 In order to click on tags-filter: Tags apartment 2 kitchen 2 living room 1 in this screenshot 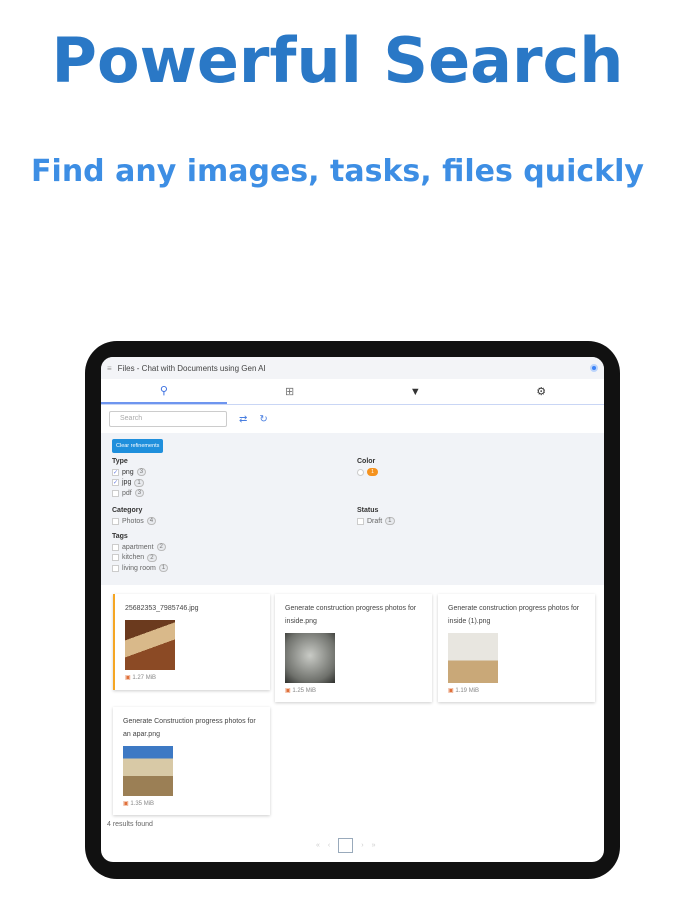, I will do `click(140, 553)`.